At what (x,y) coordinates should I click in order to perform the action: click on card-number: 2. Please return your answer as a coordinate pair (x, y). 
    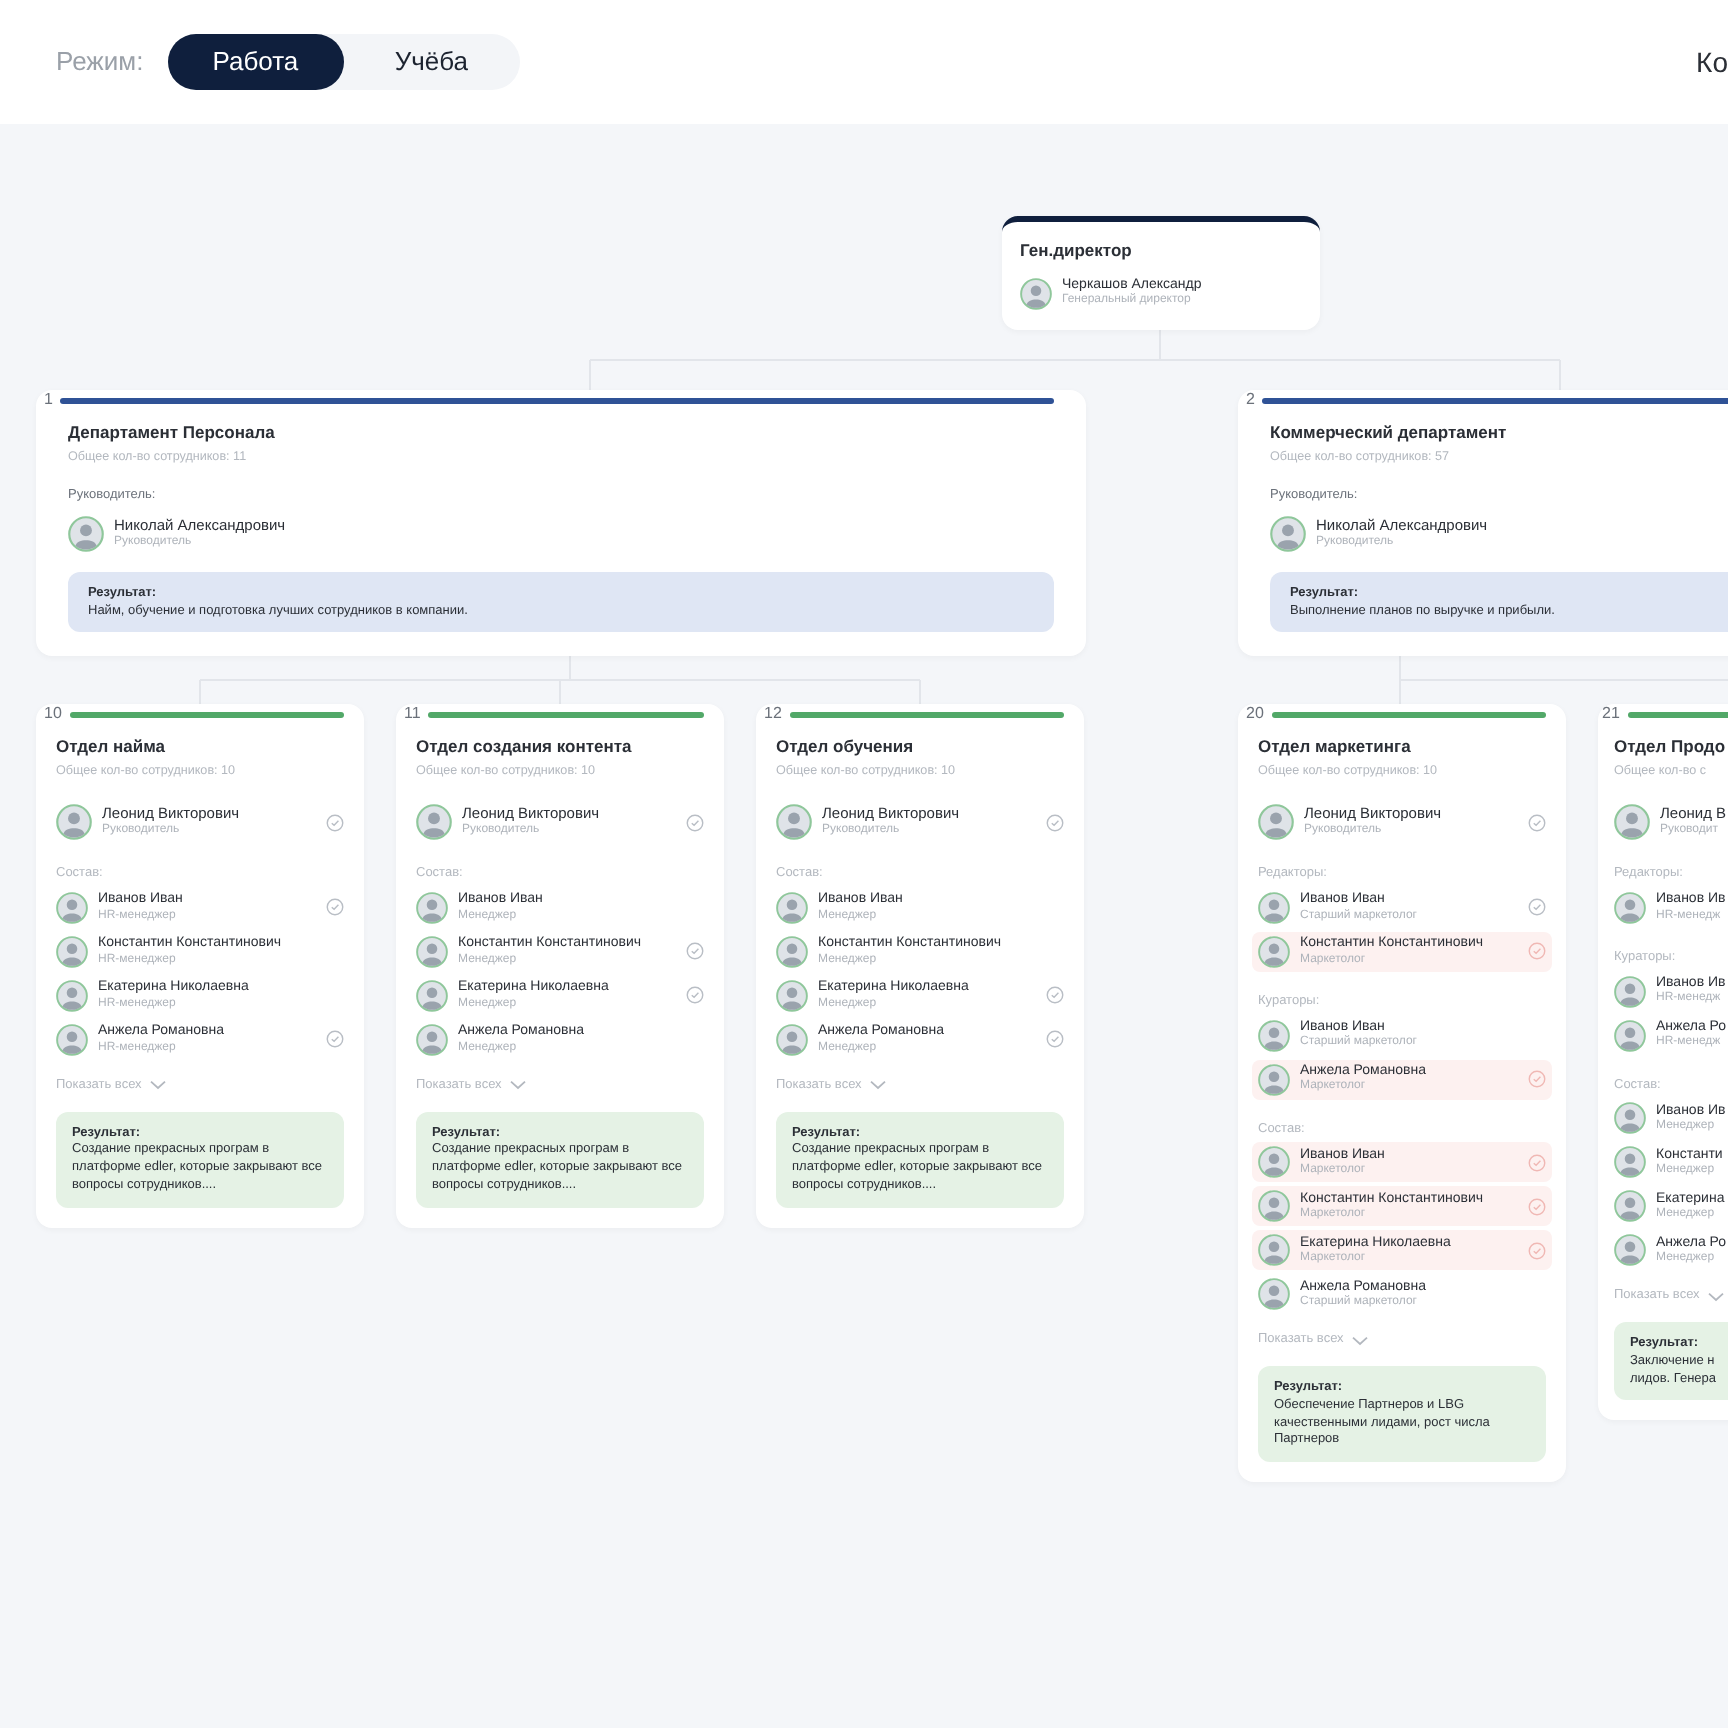
    Looking at the image, I should click on (1250, 400).